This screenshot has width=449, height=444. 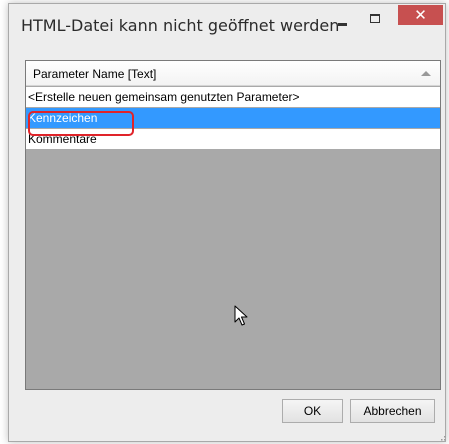 What do you see at coordinates (312, 411) in the screenshot?
I see `ok-button: OK` at bounding box center [312, 411].